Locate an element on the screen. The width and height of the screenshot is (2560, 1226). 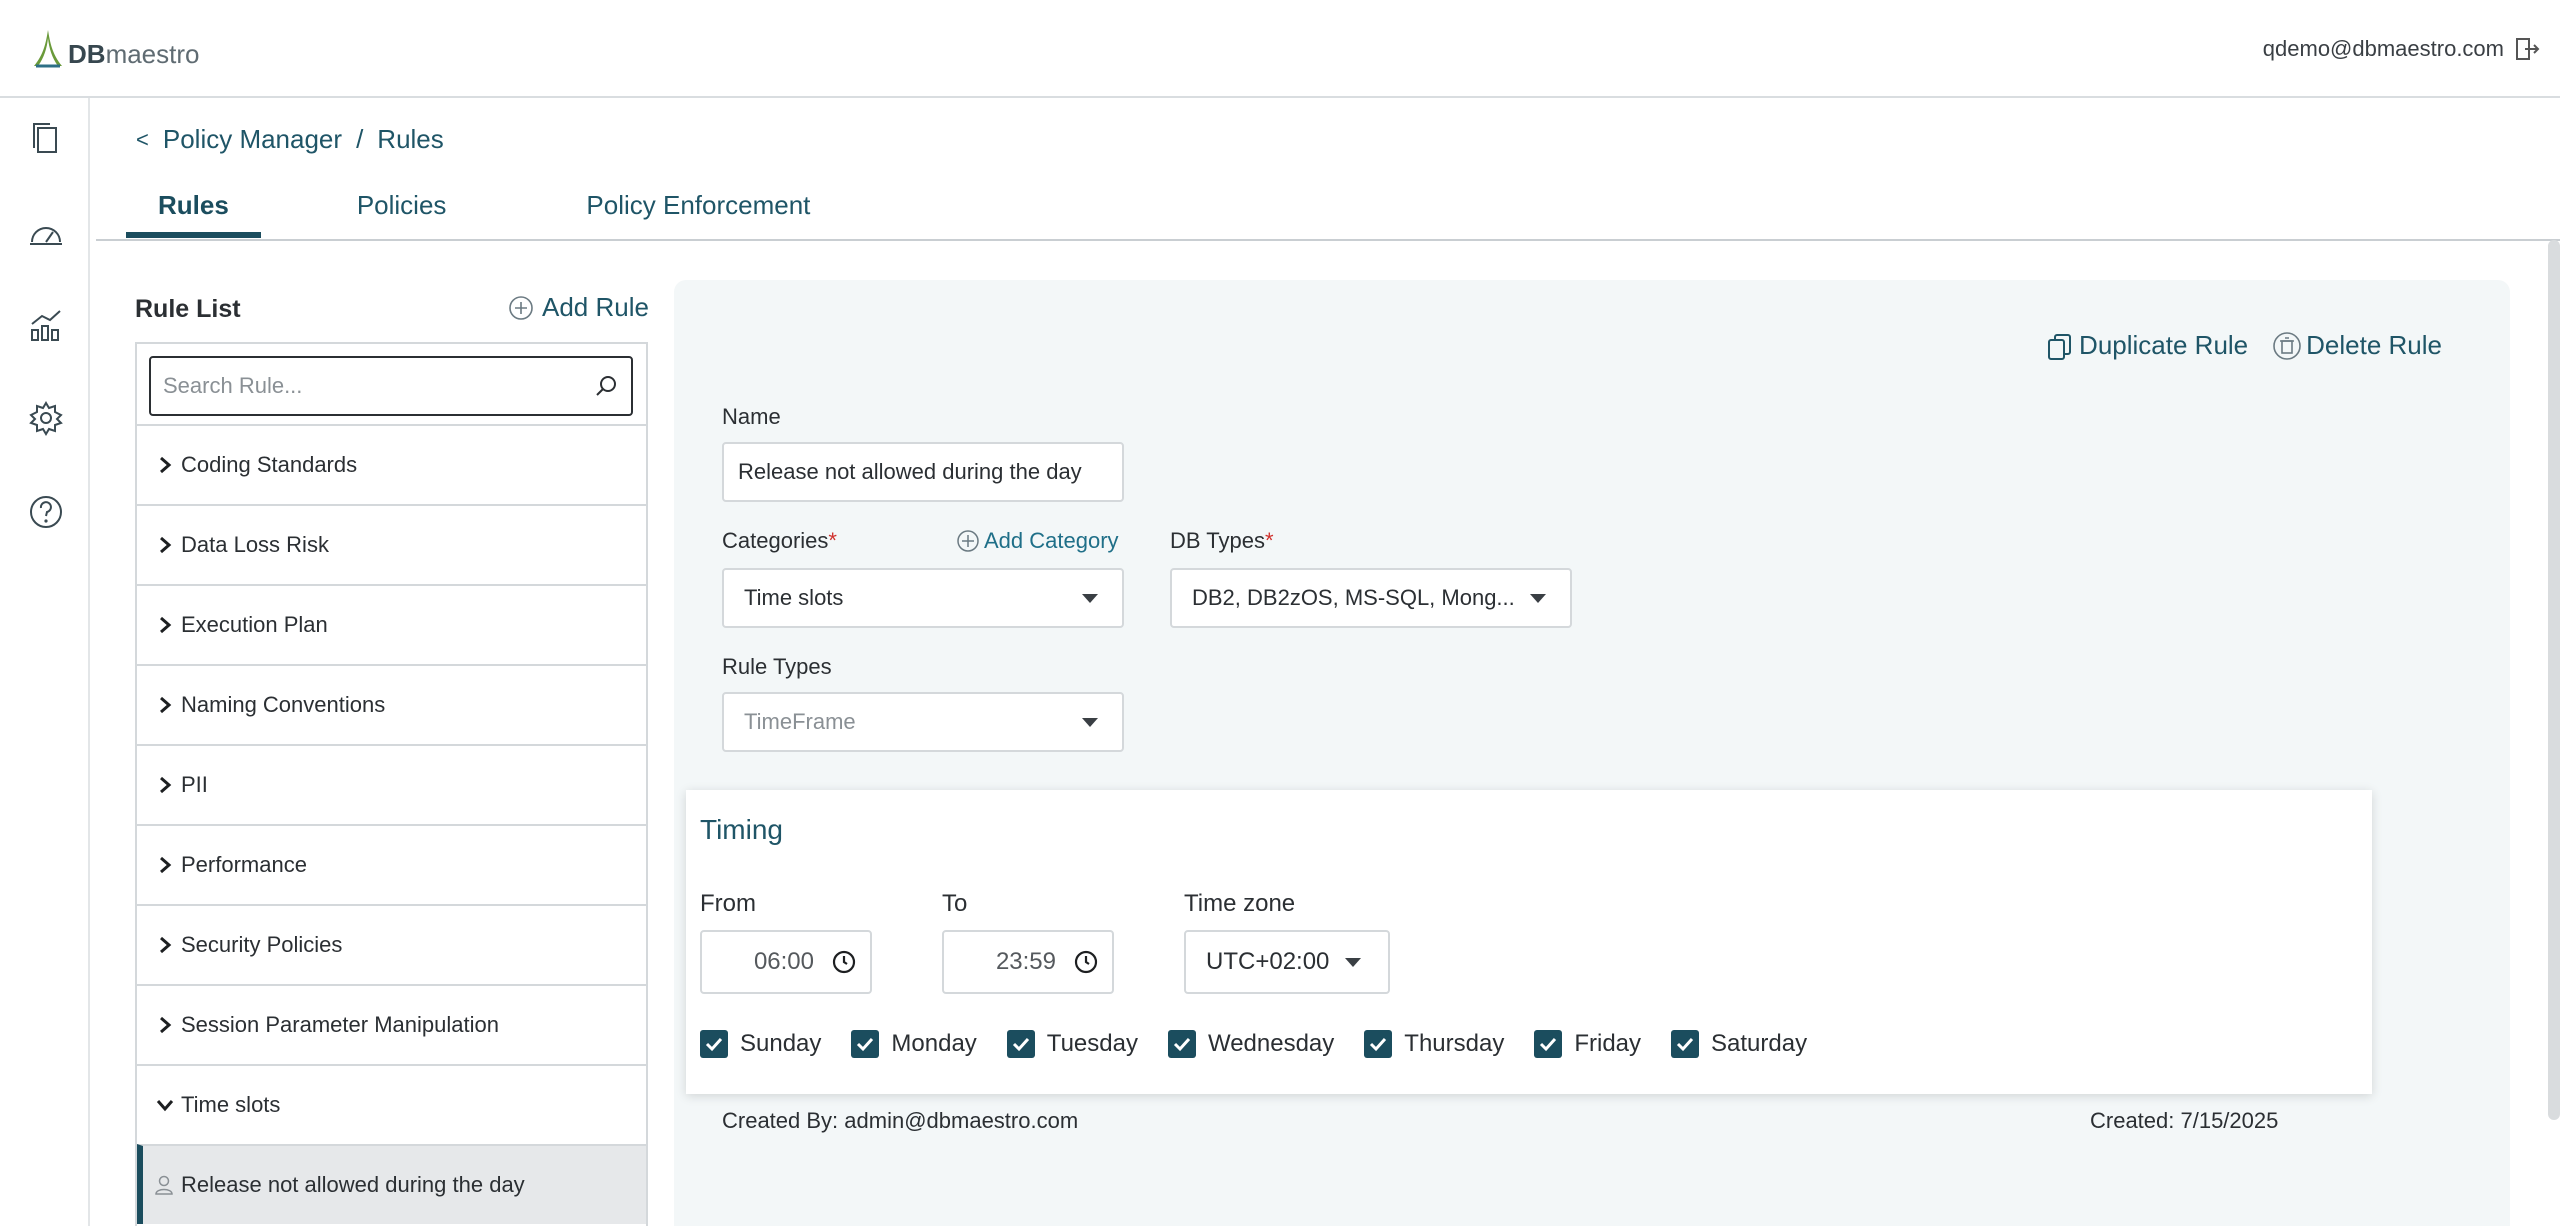
rule-actions: Duplicate Rule Delete Rule is located at coordinates (2243, 345).